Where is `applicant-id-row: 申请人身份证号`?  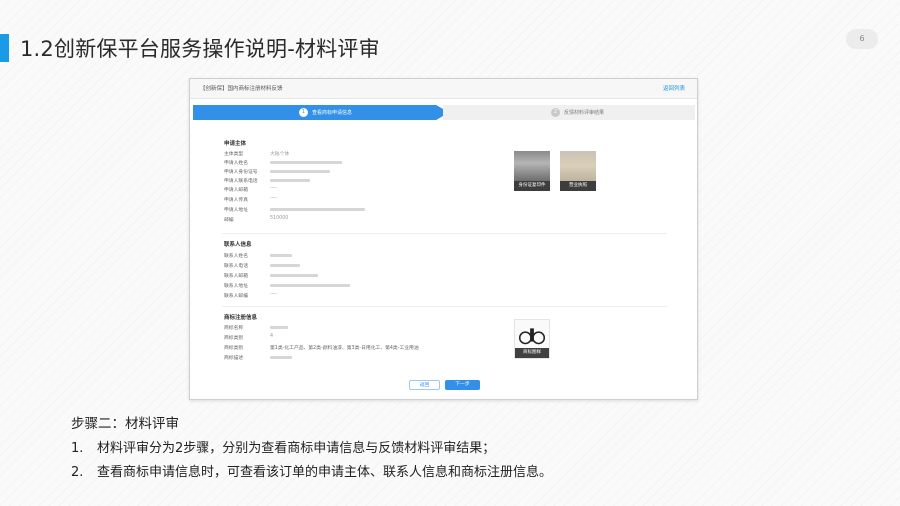
applicant-id-row: 申请人身份证号 is located at coordinates (354, 172).